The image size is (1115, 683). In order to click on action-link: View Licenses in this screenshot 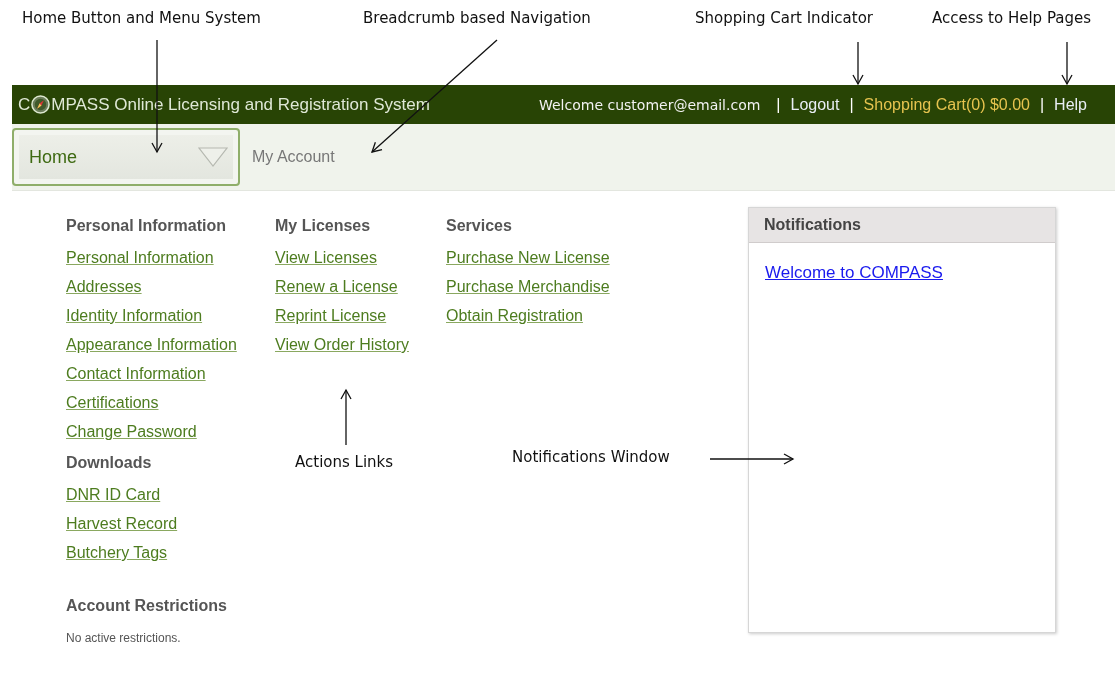, I will do `click(326, 257)`.